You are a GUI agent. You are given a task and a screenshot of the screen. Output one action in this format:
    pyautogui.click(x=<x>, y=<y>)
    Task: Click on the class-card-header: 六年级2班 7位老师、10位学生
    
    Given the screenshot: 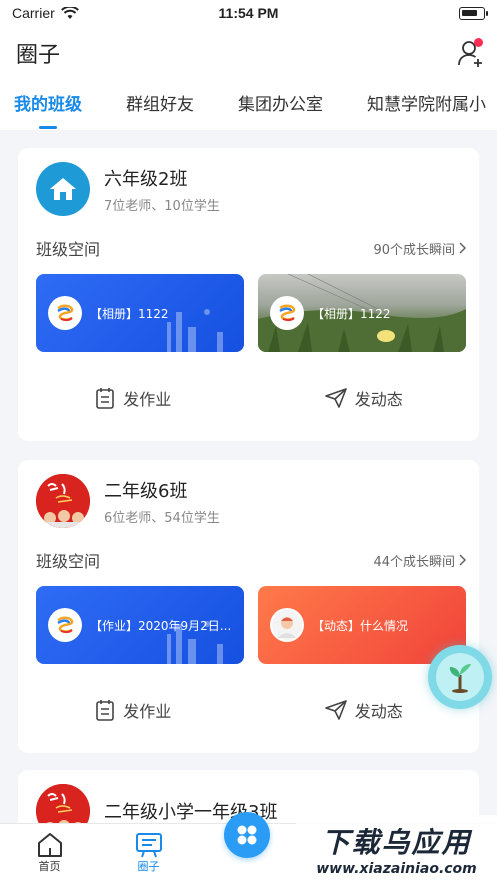 What is the action you would take?
    pyautogui.click(x=128, y=189)
    